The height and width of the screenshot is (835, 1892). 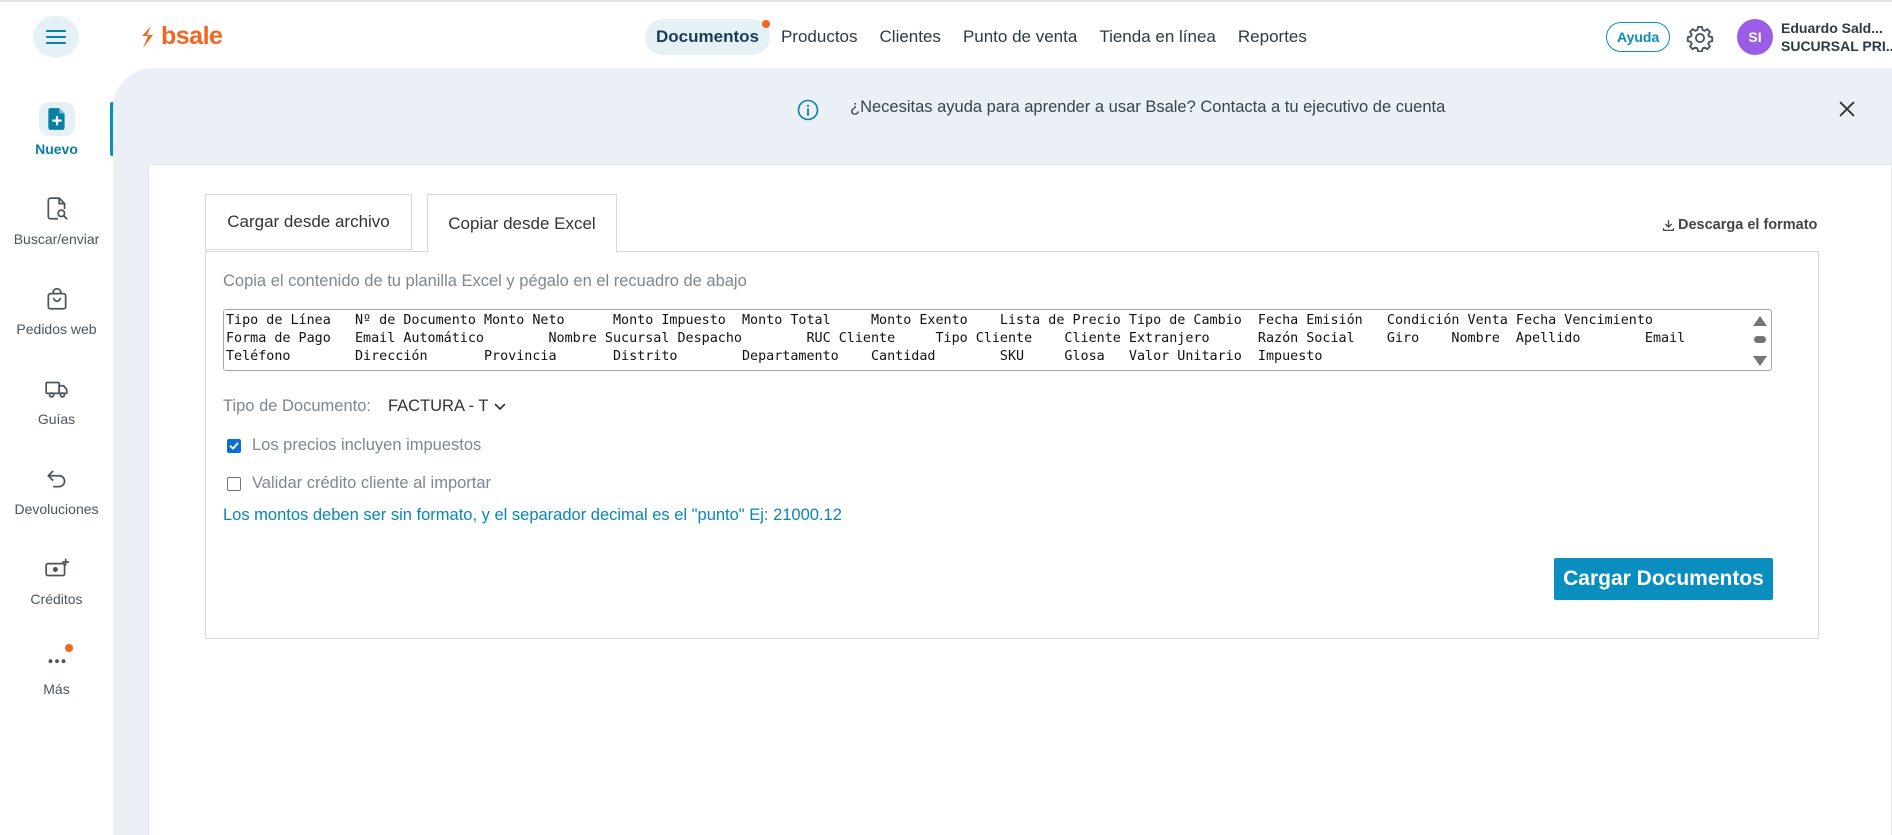 I want to click on shopping-bag-icon, so click(x=57, y=299).